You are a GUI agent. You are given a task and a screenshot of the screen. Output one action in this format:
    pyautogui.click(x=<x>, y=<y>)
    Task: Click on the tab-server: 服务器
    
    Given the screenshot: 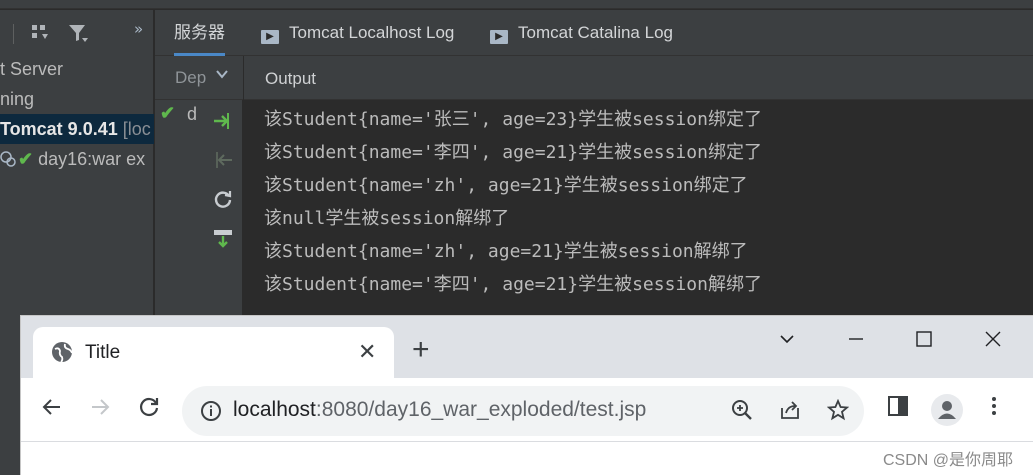 What is the action you would take?
    pyautogui.click(x=199, y=33)
    